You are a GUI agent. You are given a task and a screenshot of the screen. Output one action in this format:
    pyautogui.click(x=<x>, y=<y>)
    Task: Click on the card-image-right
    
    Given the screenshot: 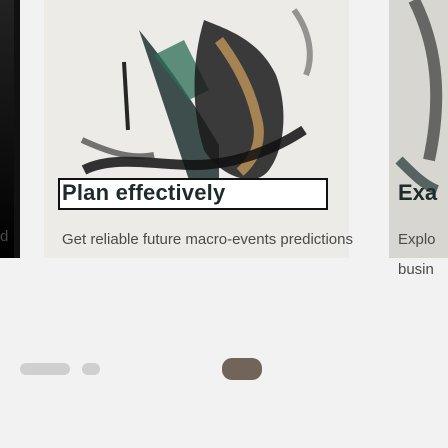 What is the action you would take?
    pyautogui.click(x=418, y=129)
    